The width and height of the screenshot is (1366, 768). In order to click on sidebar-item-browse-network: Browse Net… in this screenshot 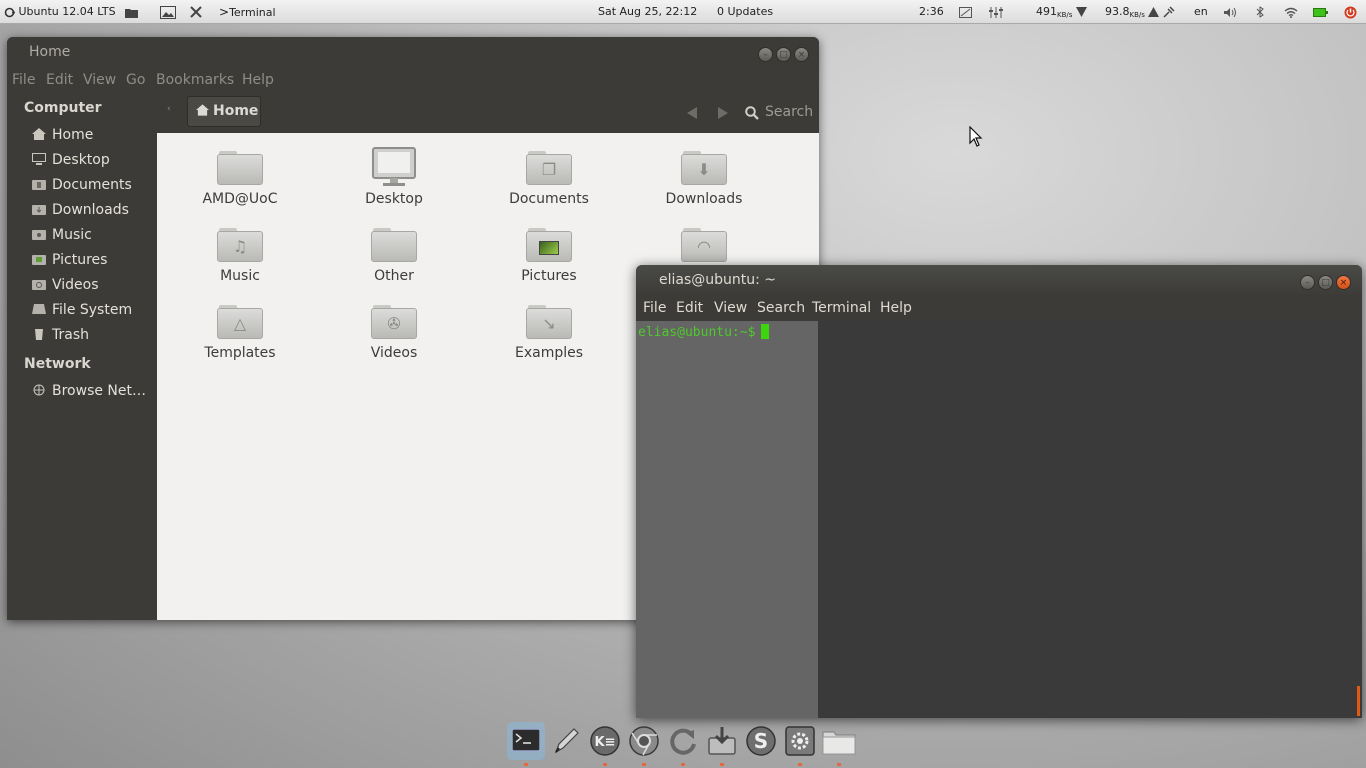, I will do `click(94, 391)`.